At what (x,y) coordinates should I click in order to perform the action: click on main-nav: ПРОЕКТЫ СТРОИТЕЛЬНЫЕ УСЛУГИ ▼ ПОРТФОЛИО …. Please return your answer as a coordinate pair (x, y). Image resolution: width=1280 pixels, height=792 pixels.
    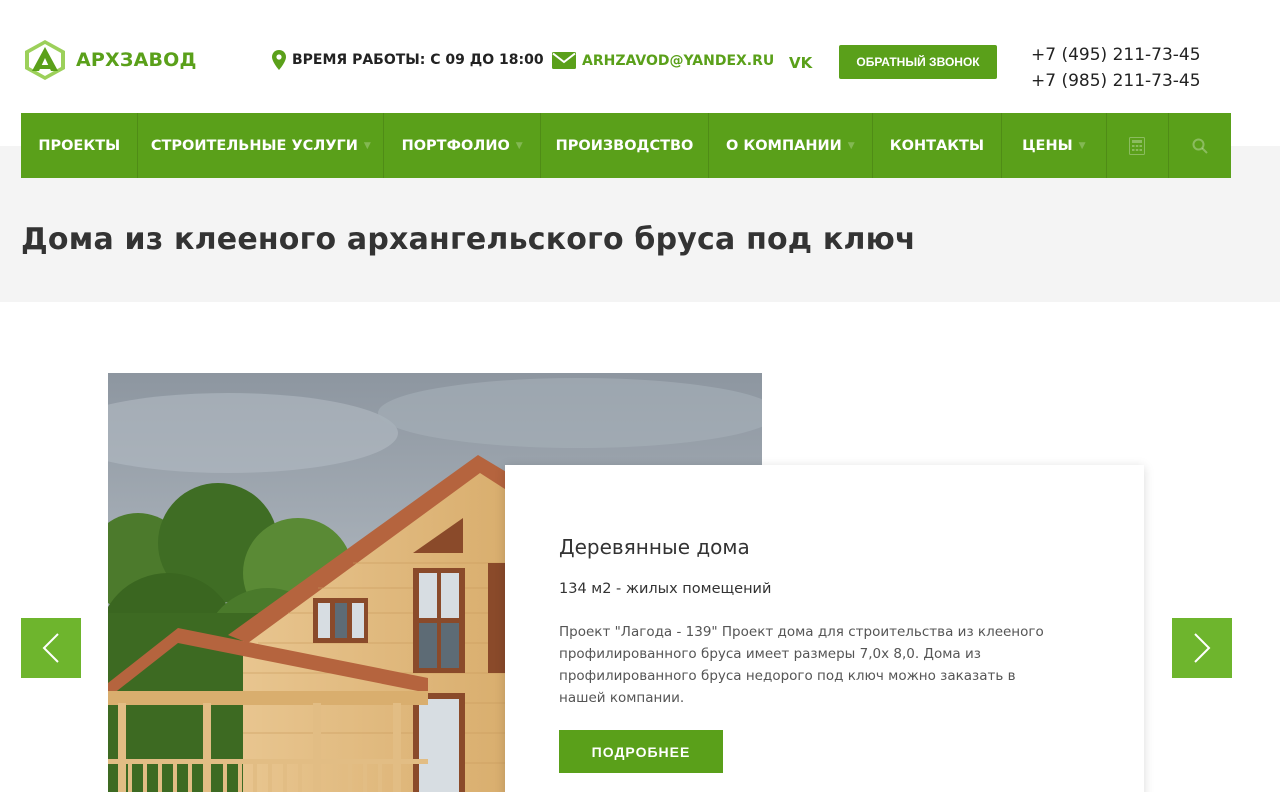
    Looking at the image, I should click on (626, 145).